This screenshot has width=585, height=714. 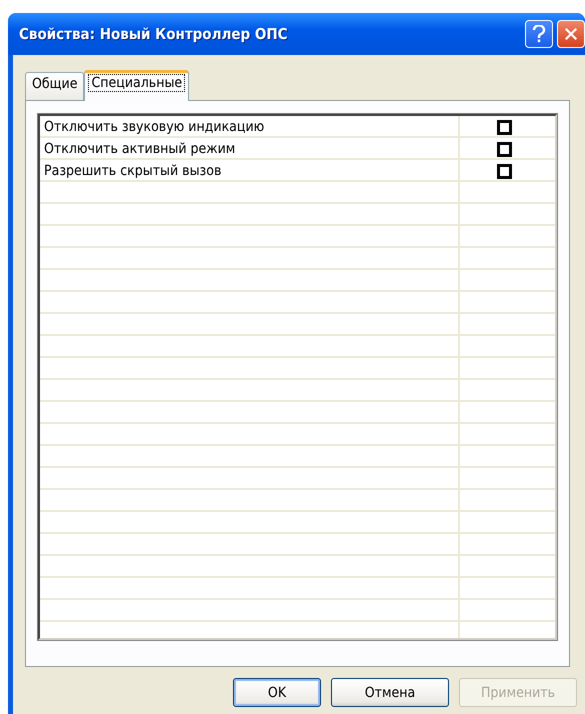 I want to click on help-icon, so click(x=539, y=34).